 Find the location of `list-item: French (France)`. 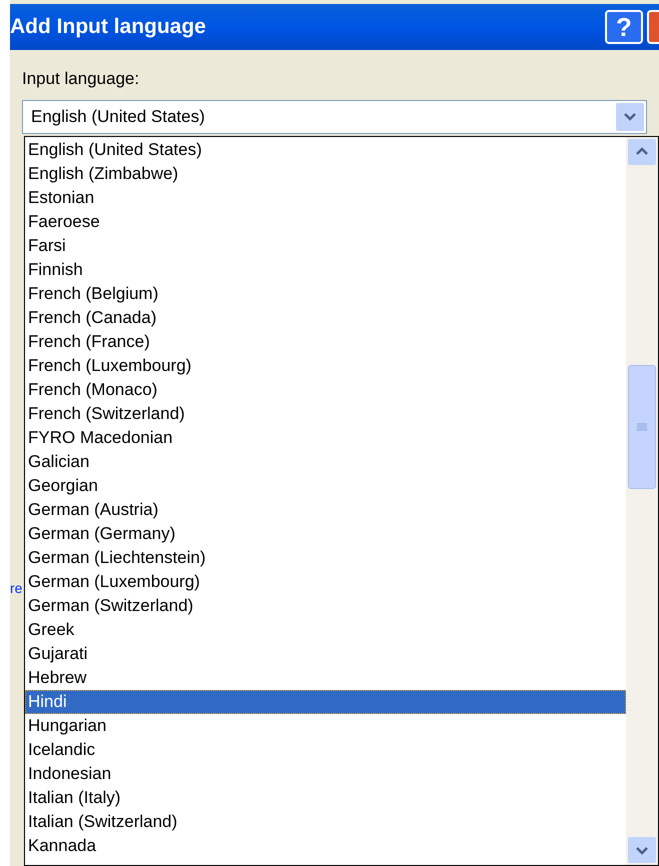

list-item: French (France) is located at coordinates (325, 342).